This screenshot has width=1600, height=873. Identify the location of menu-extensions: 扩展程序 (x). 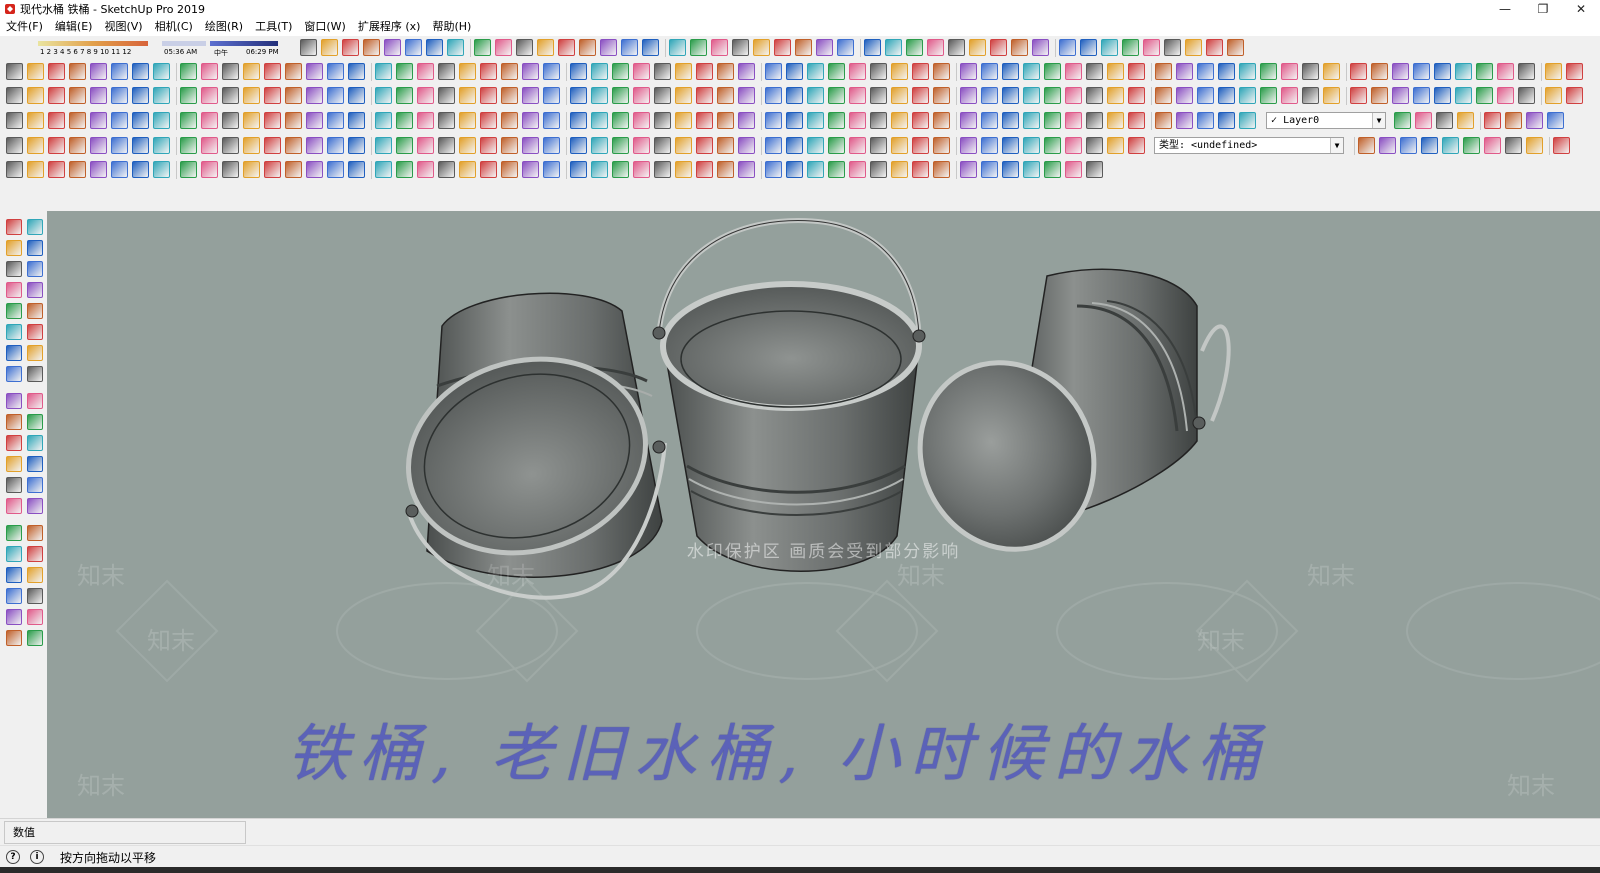
(389, 27).